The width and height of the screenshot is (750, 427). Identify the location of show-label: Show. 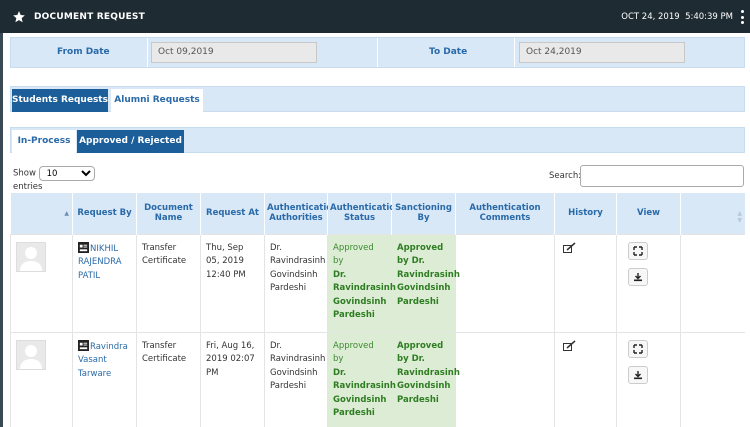
(24, 173).